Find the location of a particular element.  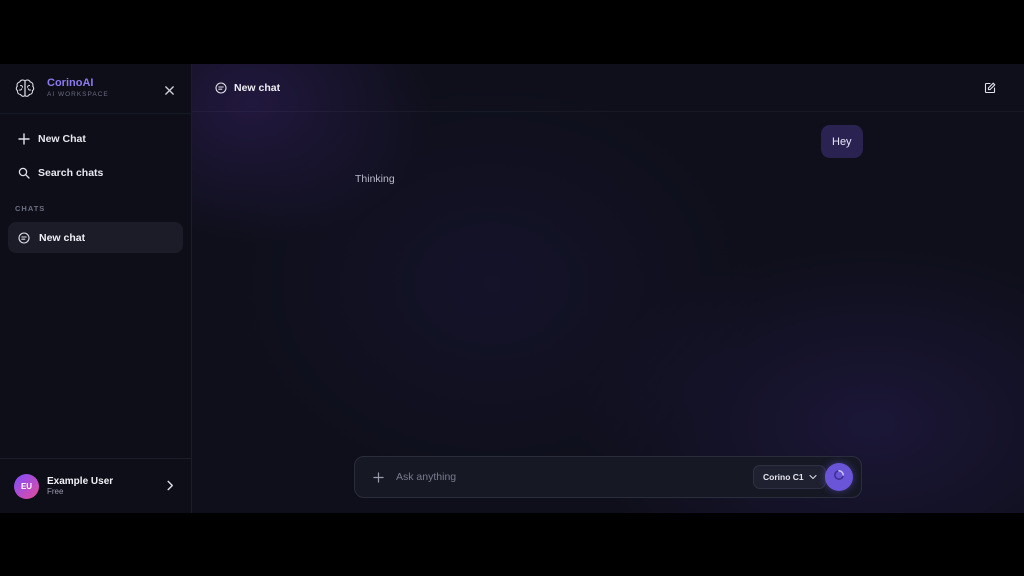

user-name: Example User is located at coordinates (80, 481).